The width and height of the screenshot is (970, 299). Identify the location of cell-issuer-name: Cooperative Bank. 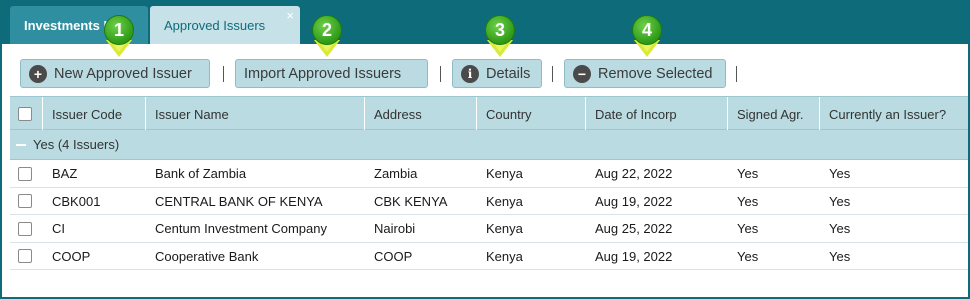
(207, 256).